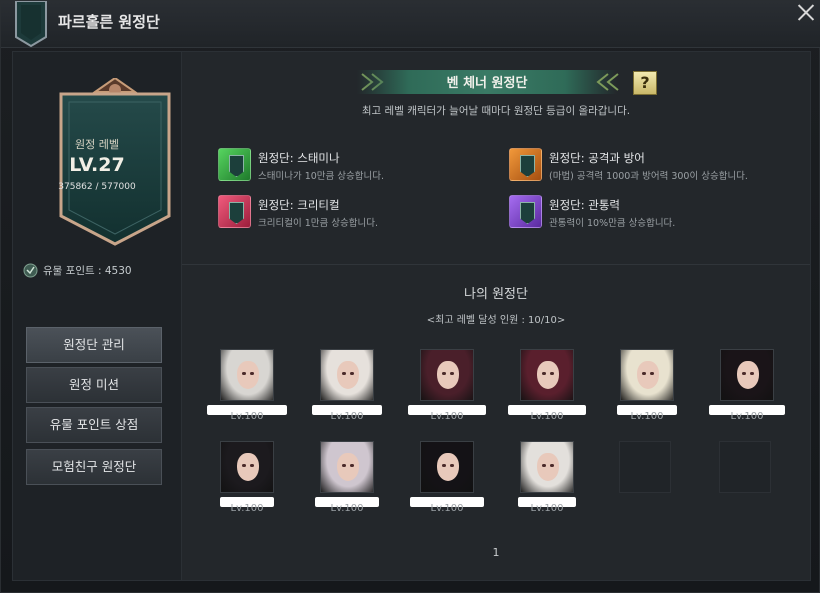 This screenshot has height=593, width=820. I want to click on expedition-emblem-icon, so click(31, 24).